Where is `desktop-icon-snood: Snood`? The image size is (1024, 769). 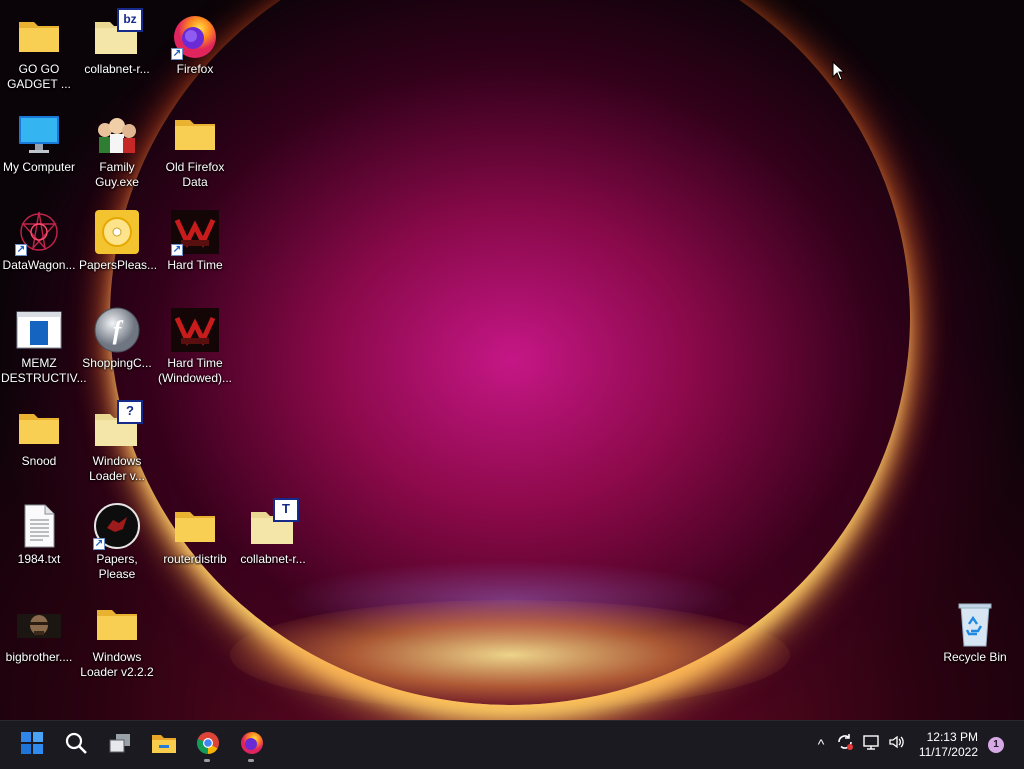
desktop-icon-snood: Snood is located at coordinates (39, 433).